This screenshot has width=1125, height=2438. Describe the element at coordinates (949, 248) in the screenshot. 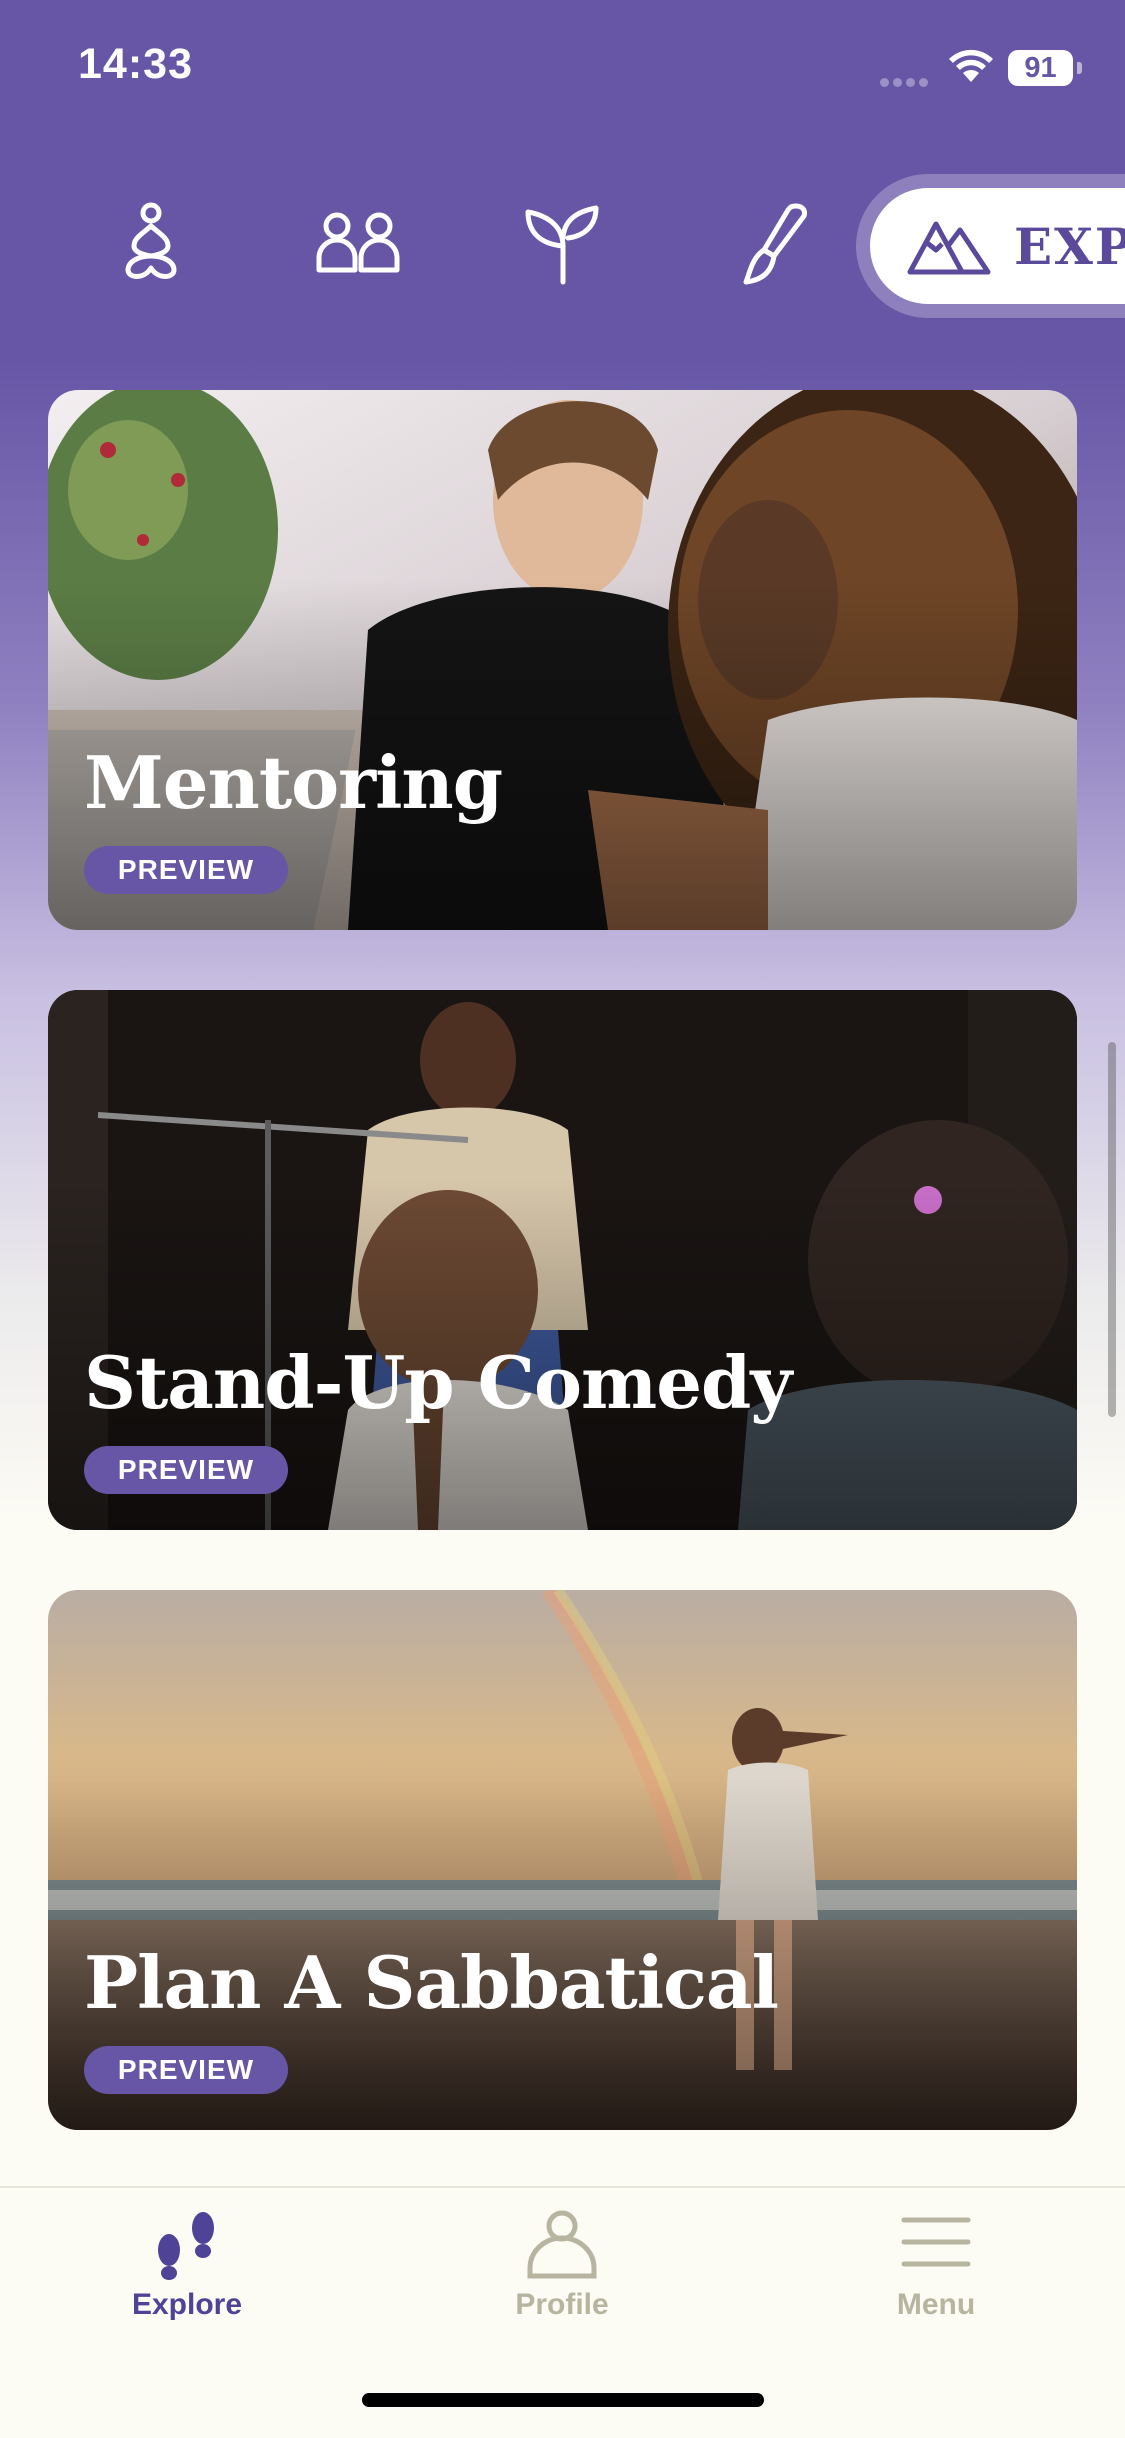

I see `mountains-icon` at that location.